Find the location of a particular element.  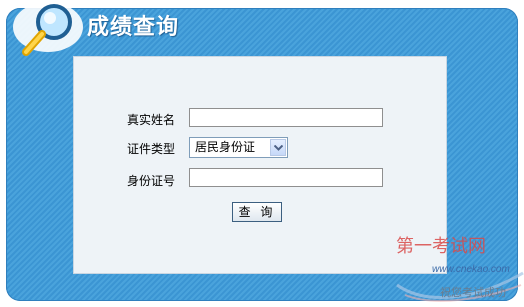

watermark-url: www.cnekao.com is located at coordinates (471, 269).